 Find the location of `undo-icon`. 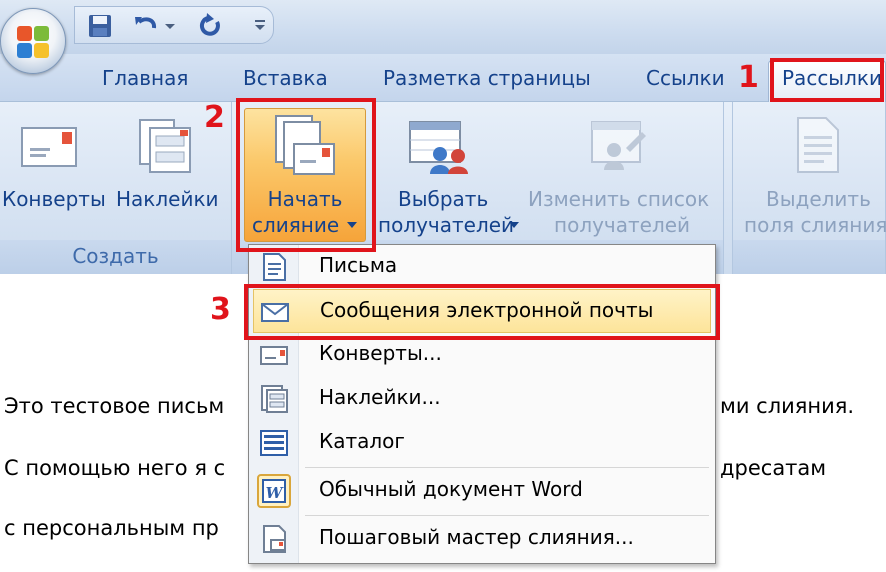

undo-icon is located at coordinates (146, 26).